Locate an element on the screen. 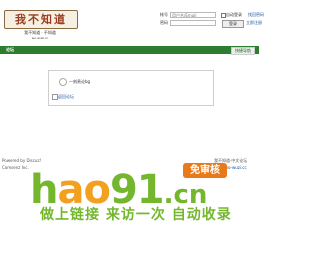  login-button: 登录 is located at coordinates (233, 24).